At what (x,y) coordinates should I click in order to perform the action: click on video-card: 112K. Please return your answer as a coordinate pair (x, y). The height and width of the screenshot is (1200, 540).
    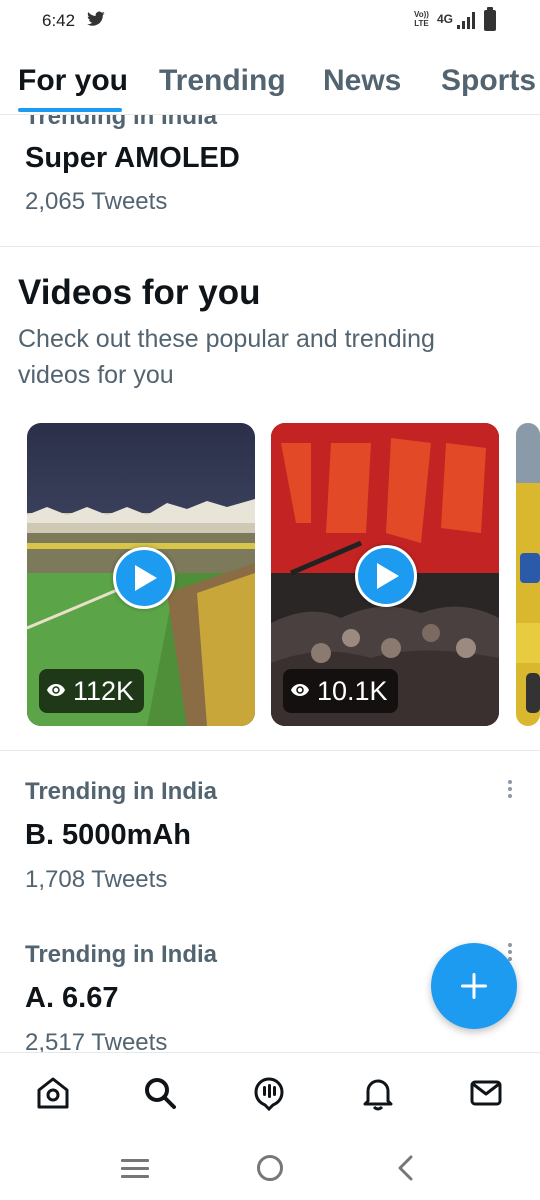
    Looking at the image, I should click on (141, 574).